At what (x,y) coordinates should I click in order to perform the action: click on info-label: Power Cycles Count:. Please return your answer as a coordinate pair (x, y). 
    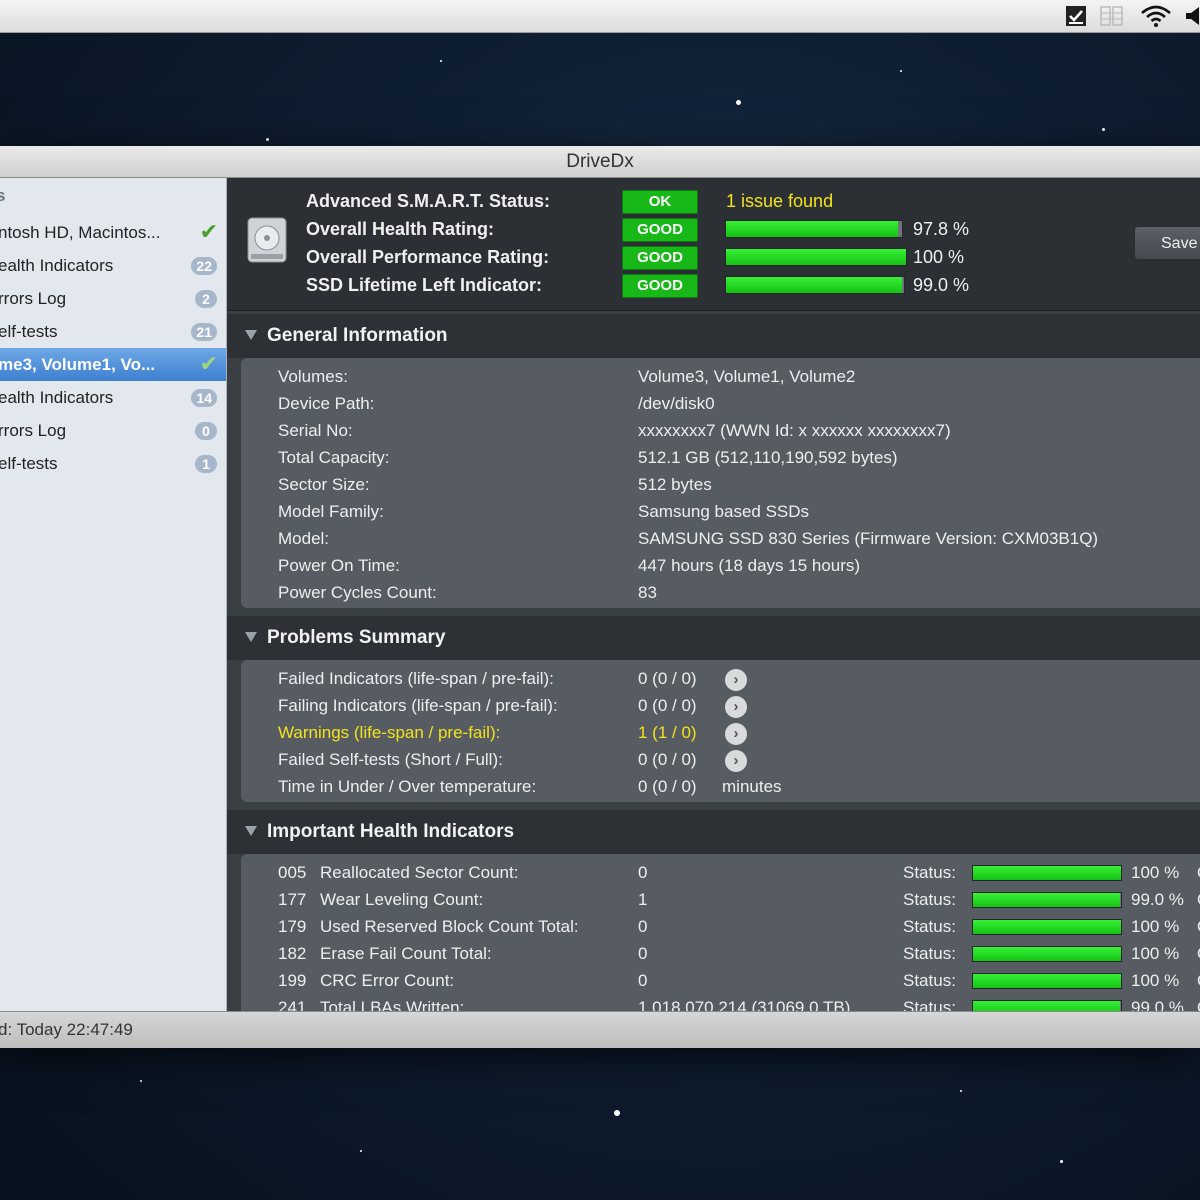
    Looking at the image, I should click on (357, 592).